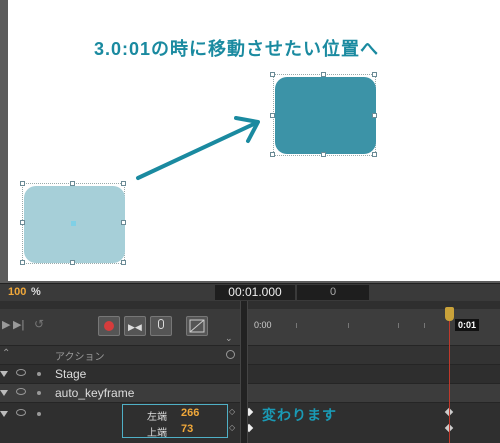  I want to click on top-property-value: 73, so click(187, 429).